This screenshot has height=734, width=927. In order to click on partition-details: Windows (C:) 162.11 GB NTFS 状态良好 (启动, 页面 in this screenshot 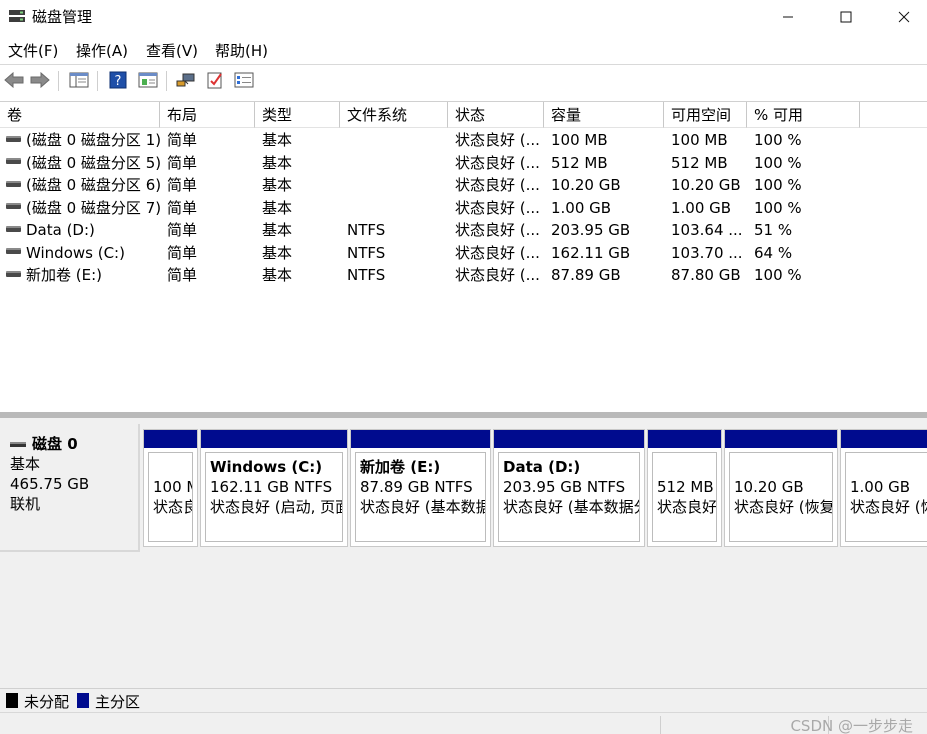, I will do `click(274, 497)`.